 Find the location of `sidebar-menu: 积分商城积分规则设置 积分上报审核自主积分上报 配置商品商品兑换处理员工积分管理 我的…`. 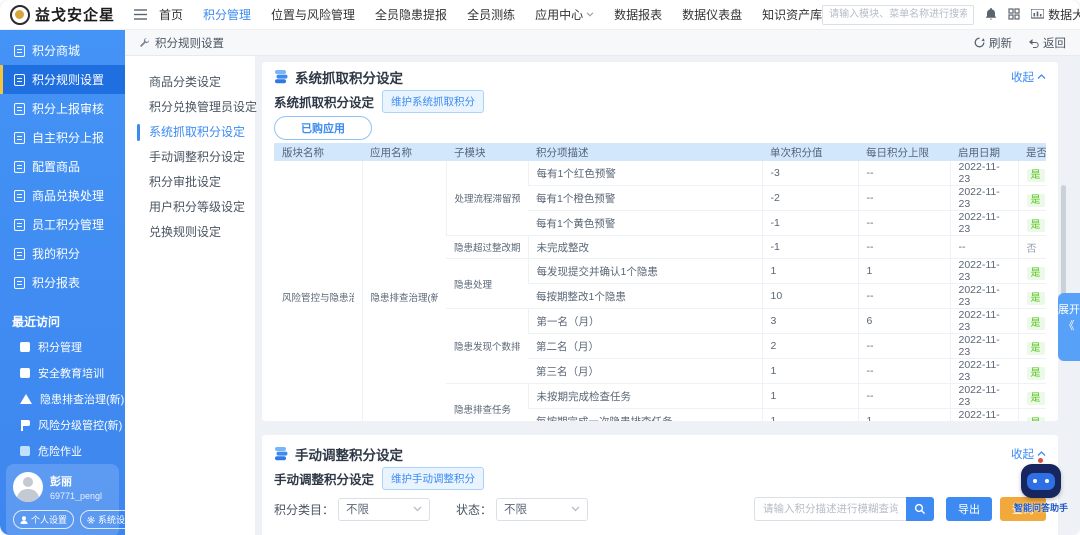

sidebar-menu: 积分商城积分规则设置 积分上报审核自主积分上报 配置商品商品兑换处理员工积分管理 我的… is located at coordinates (62, 166).